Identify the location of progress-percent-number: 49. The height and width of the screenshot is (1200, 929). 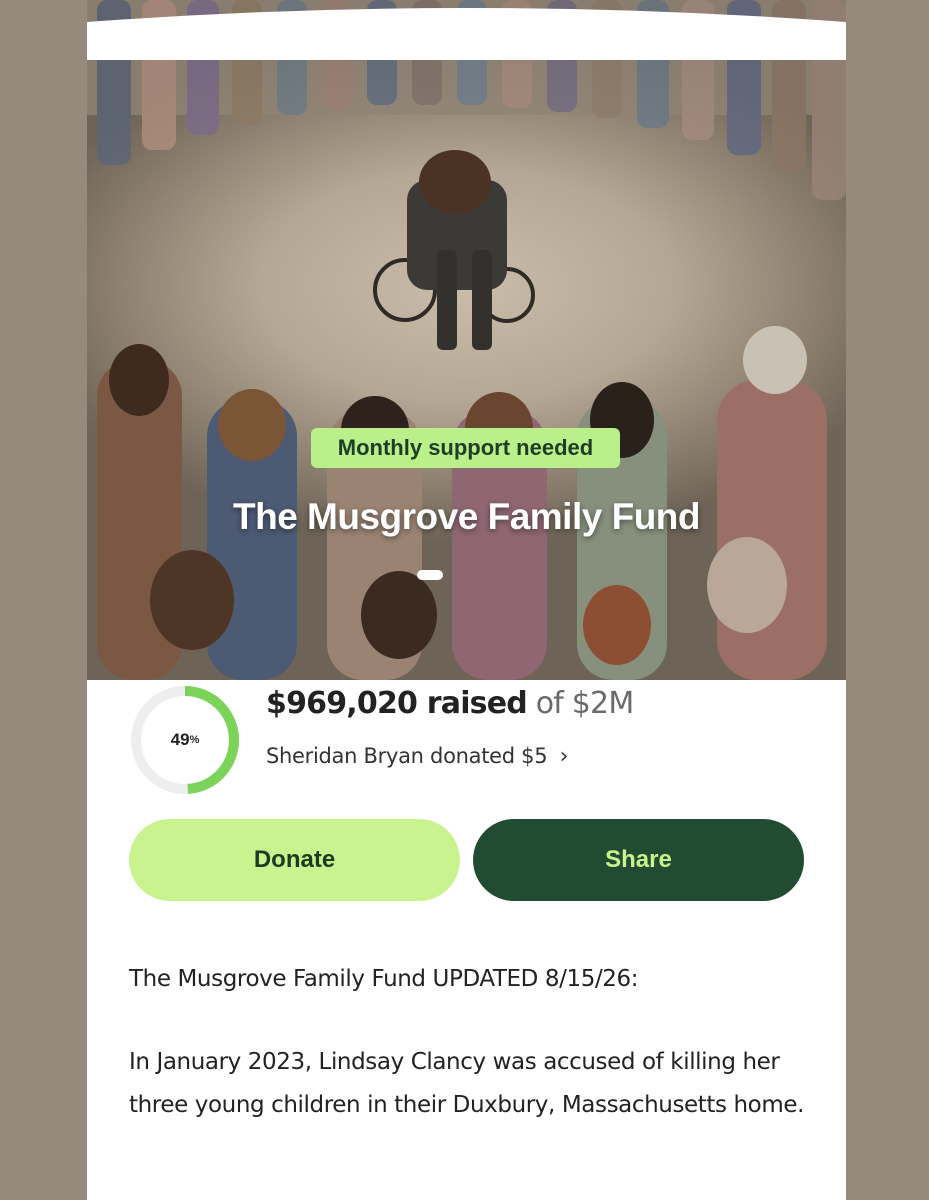
(180, 739).